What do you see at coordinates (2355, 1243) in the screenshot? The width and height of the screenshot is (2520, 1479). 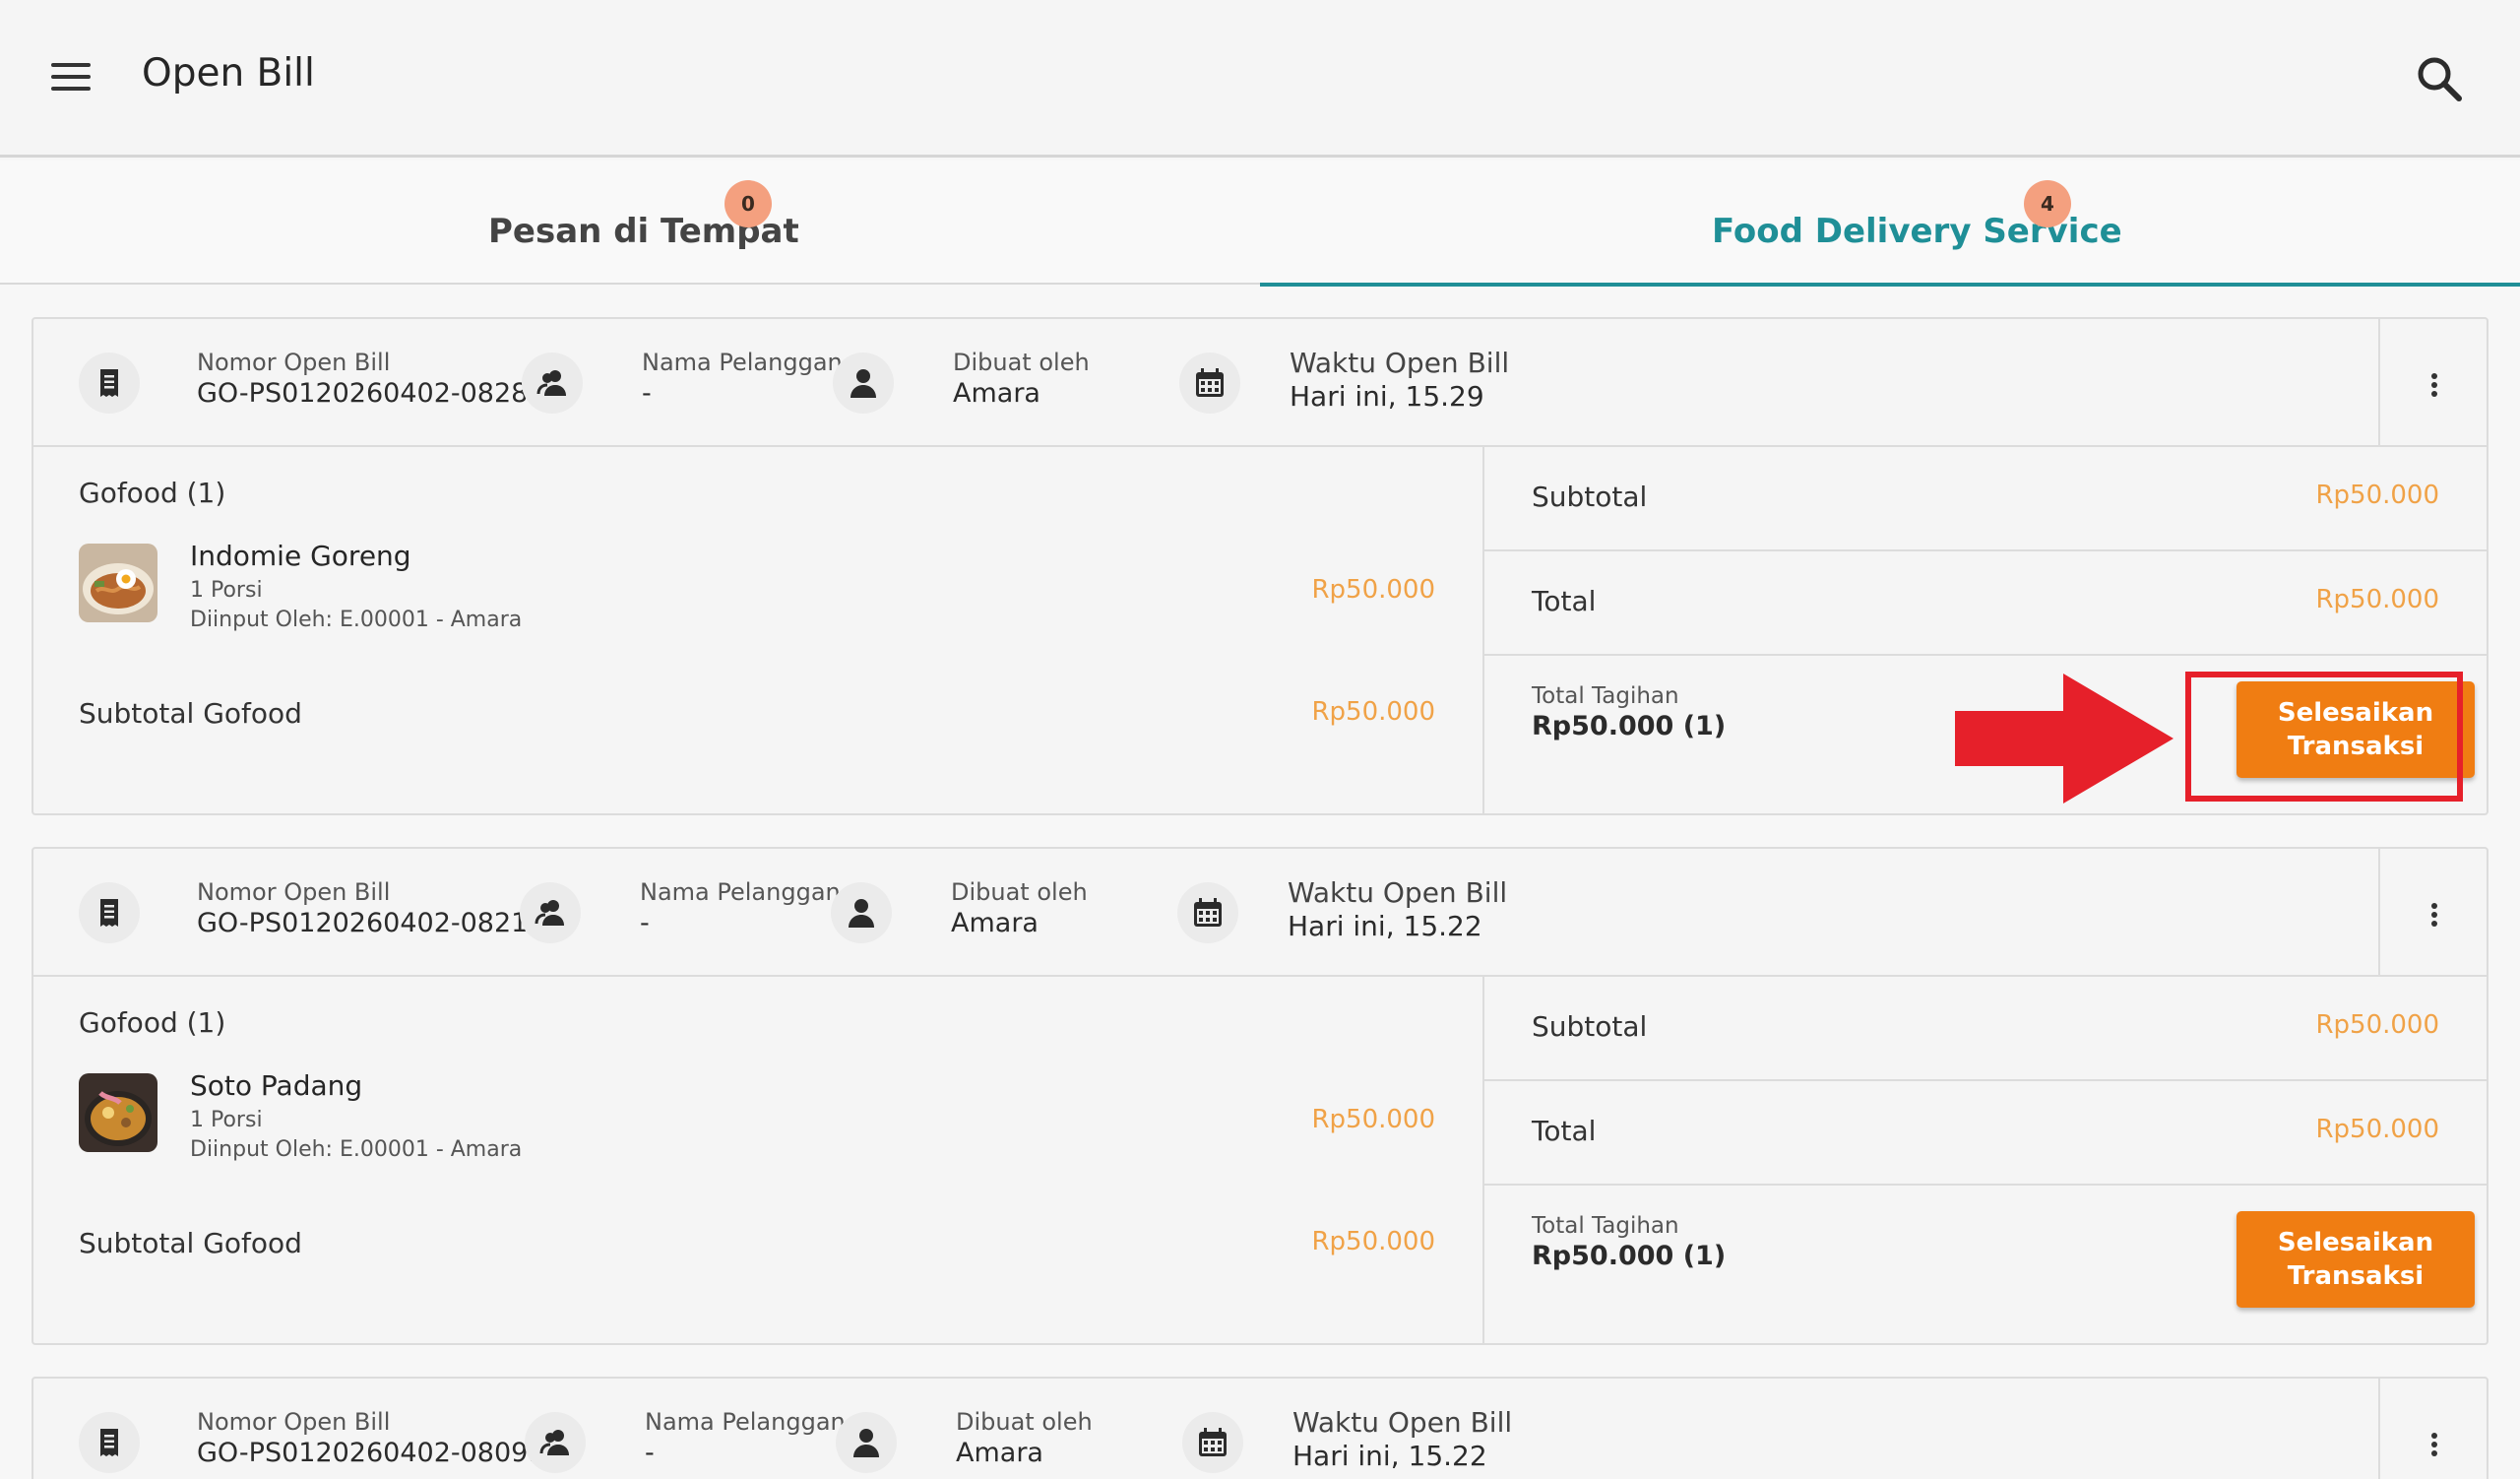 I see `button-label-line1: Selesaikan` at bounding box center [2355, 1243].